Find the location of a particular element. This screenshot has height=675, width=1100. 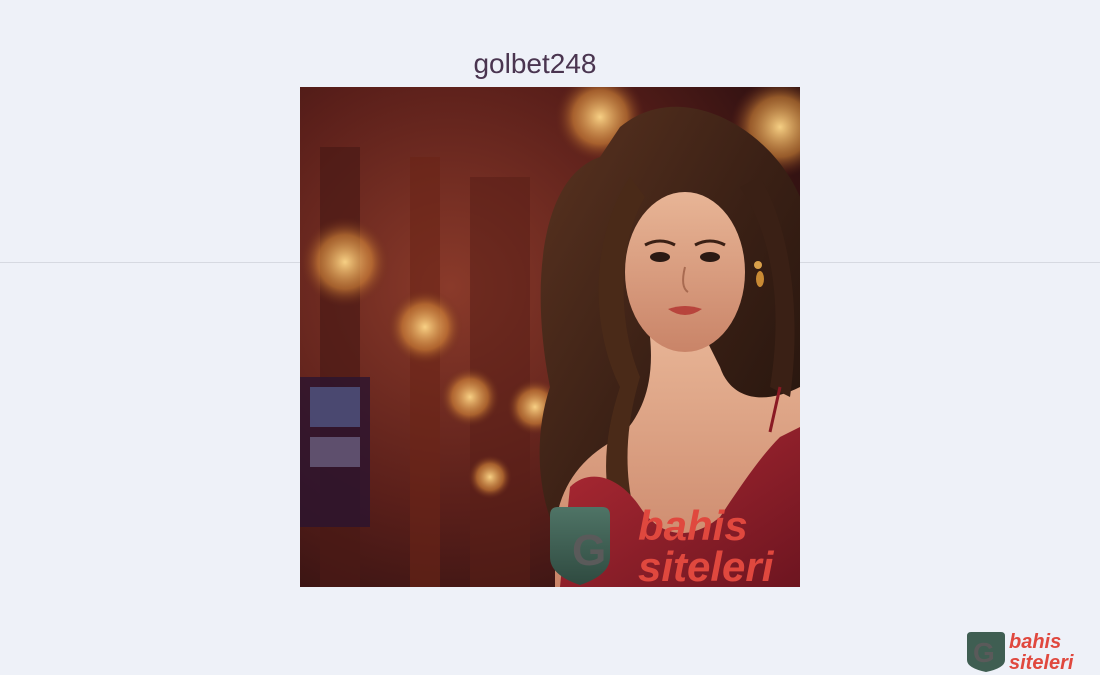

watermark-line1: bahis is located at coordinates (693, 525).